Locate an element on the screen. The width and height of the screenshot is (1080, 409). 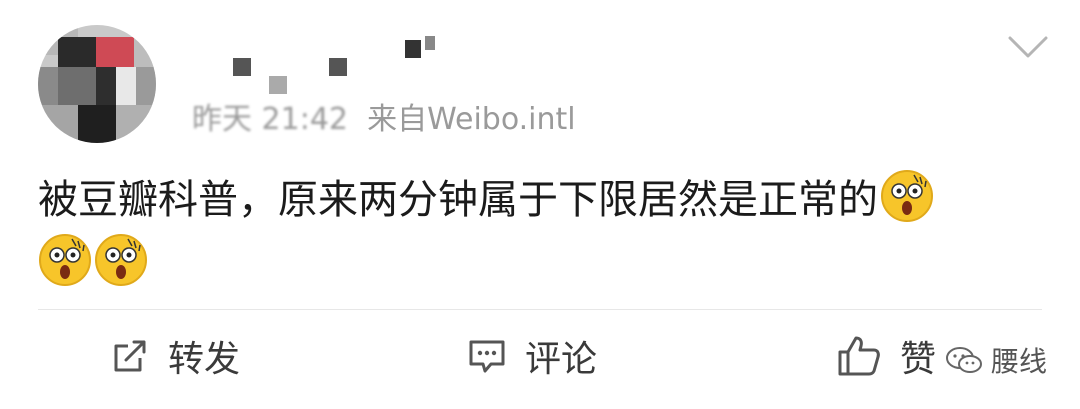
watermark: 腰线 is located at coordinates (996, 360).